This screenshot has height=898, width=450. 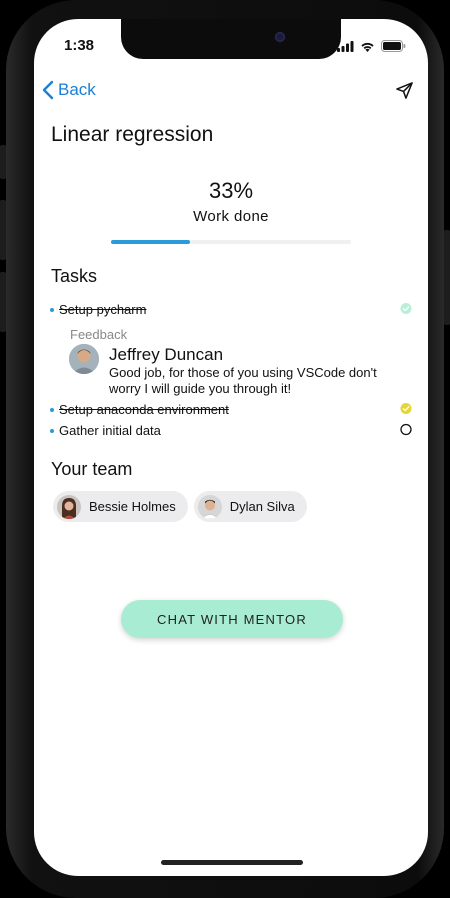 I want to click on camera-icon, so click(x=280, y=37).